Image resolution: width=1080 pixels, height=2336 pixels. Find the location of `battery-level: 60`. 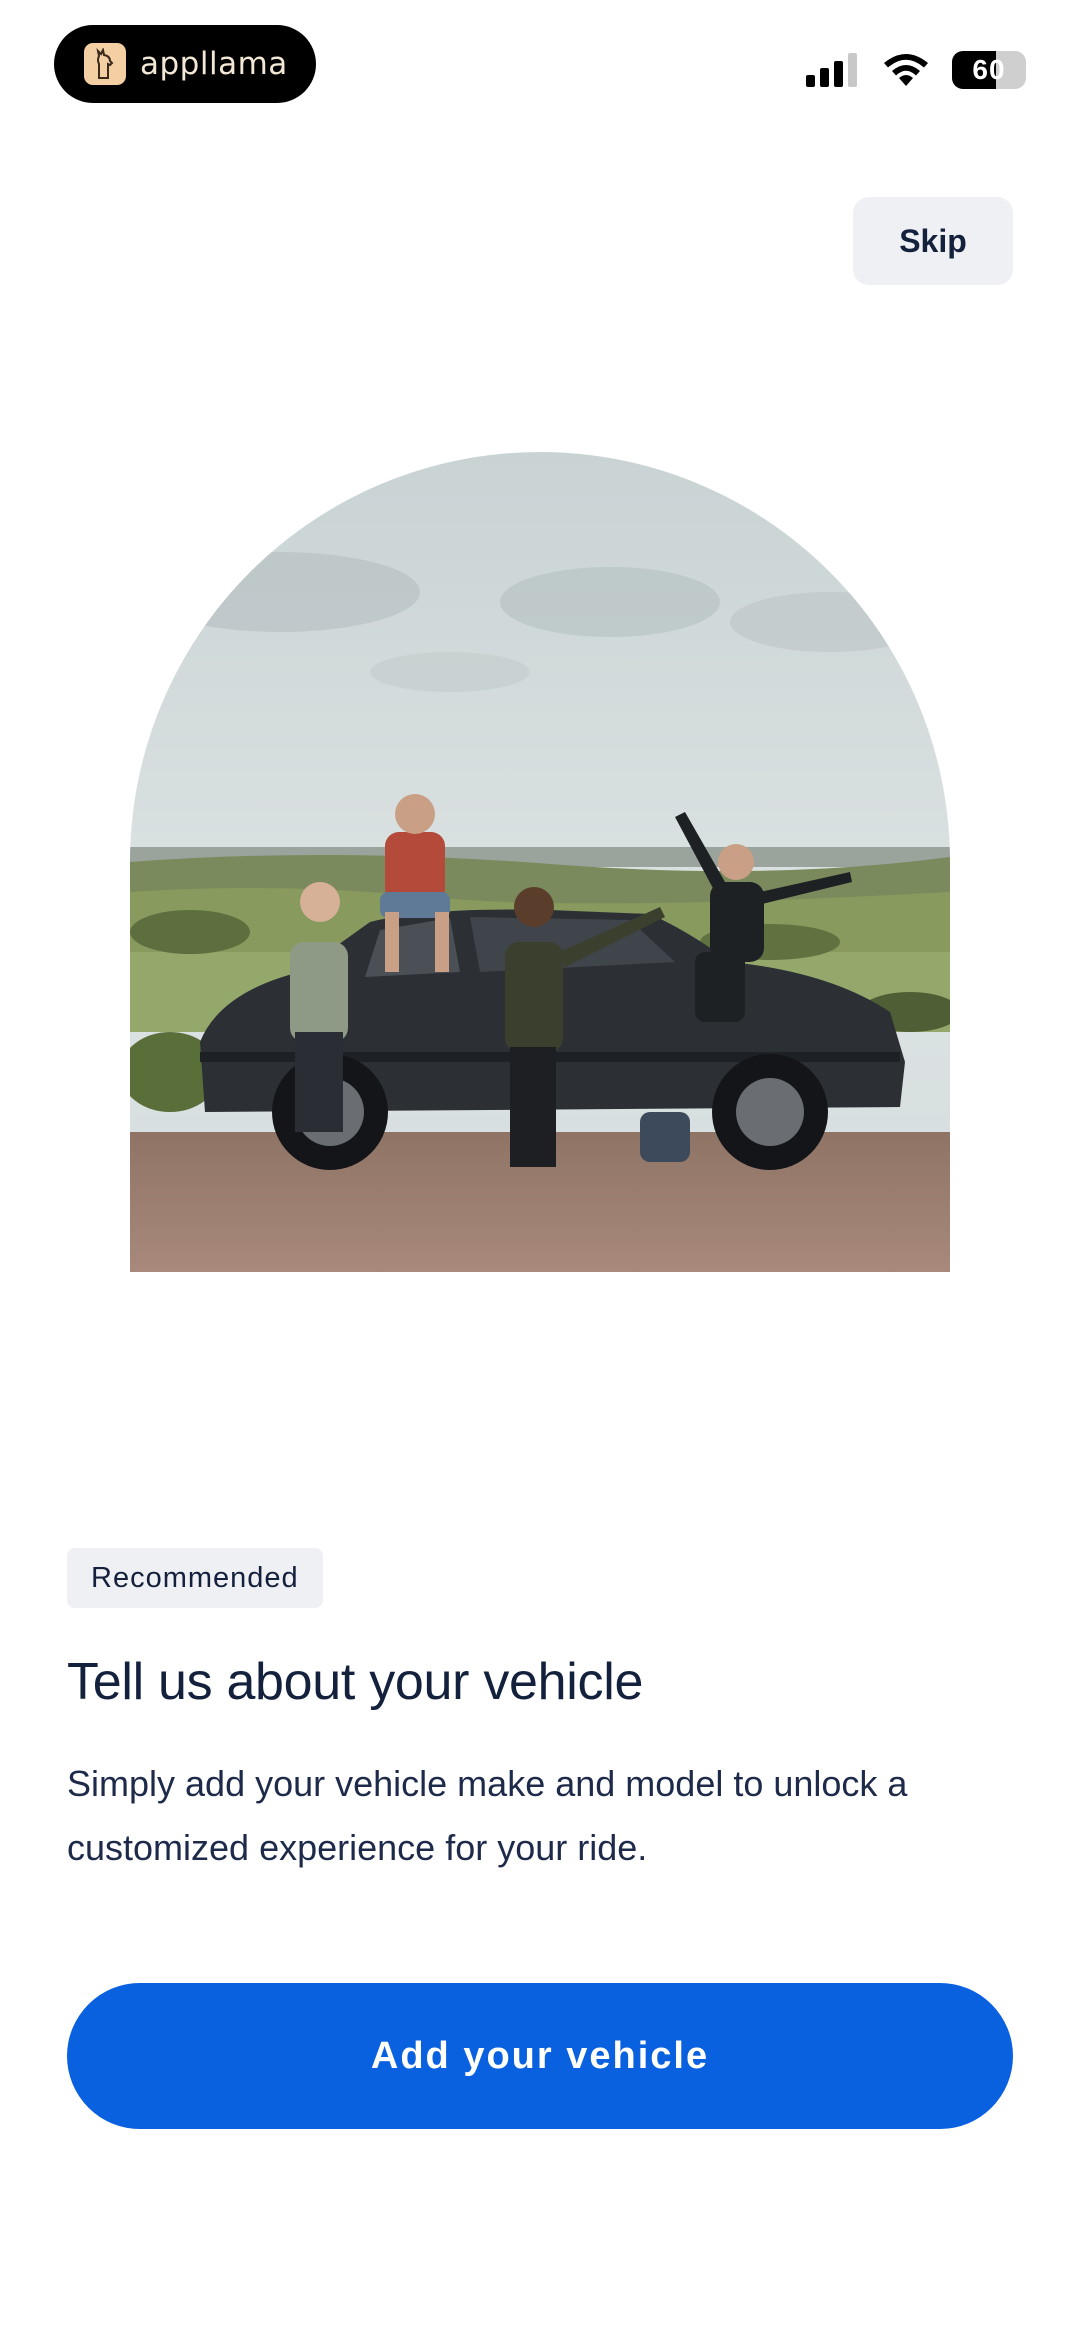

battery-level: 60 is located at coordinates (989, 69).